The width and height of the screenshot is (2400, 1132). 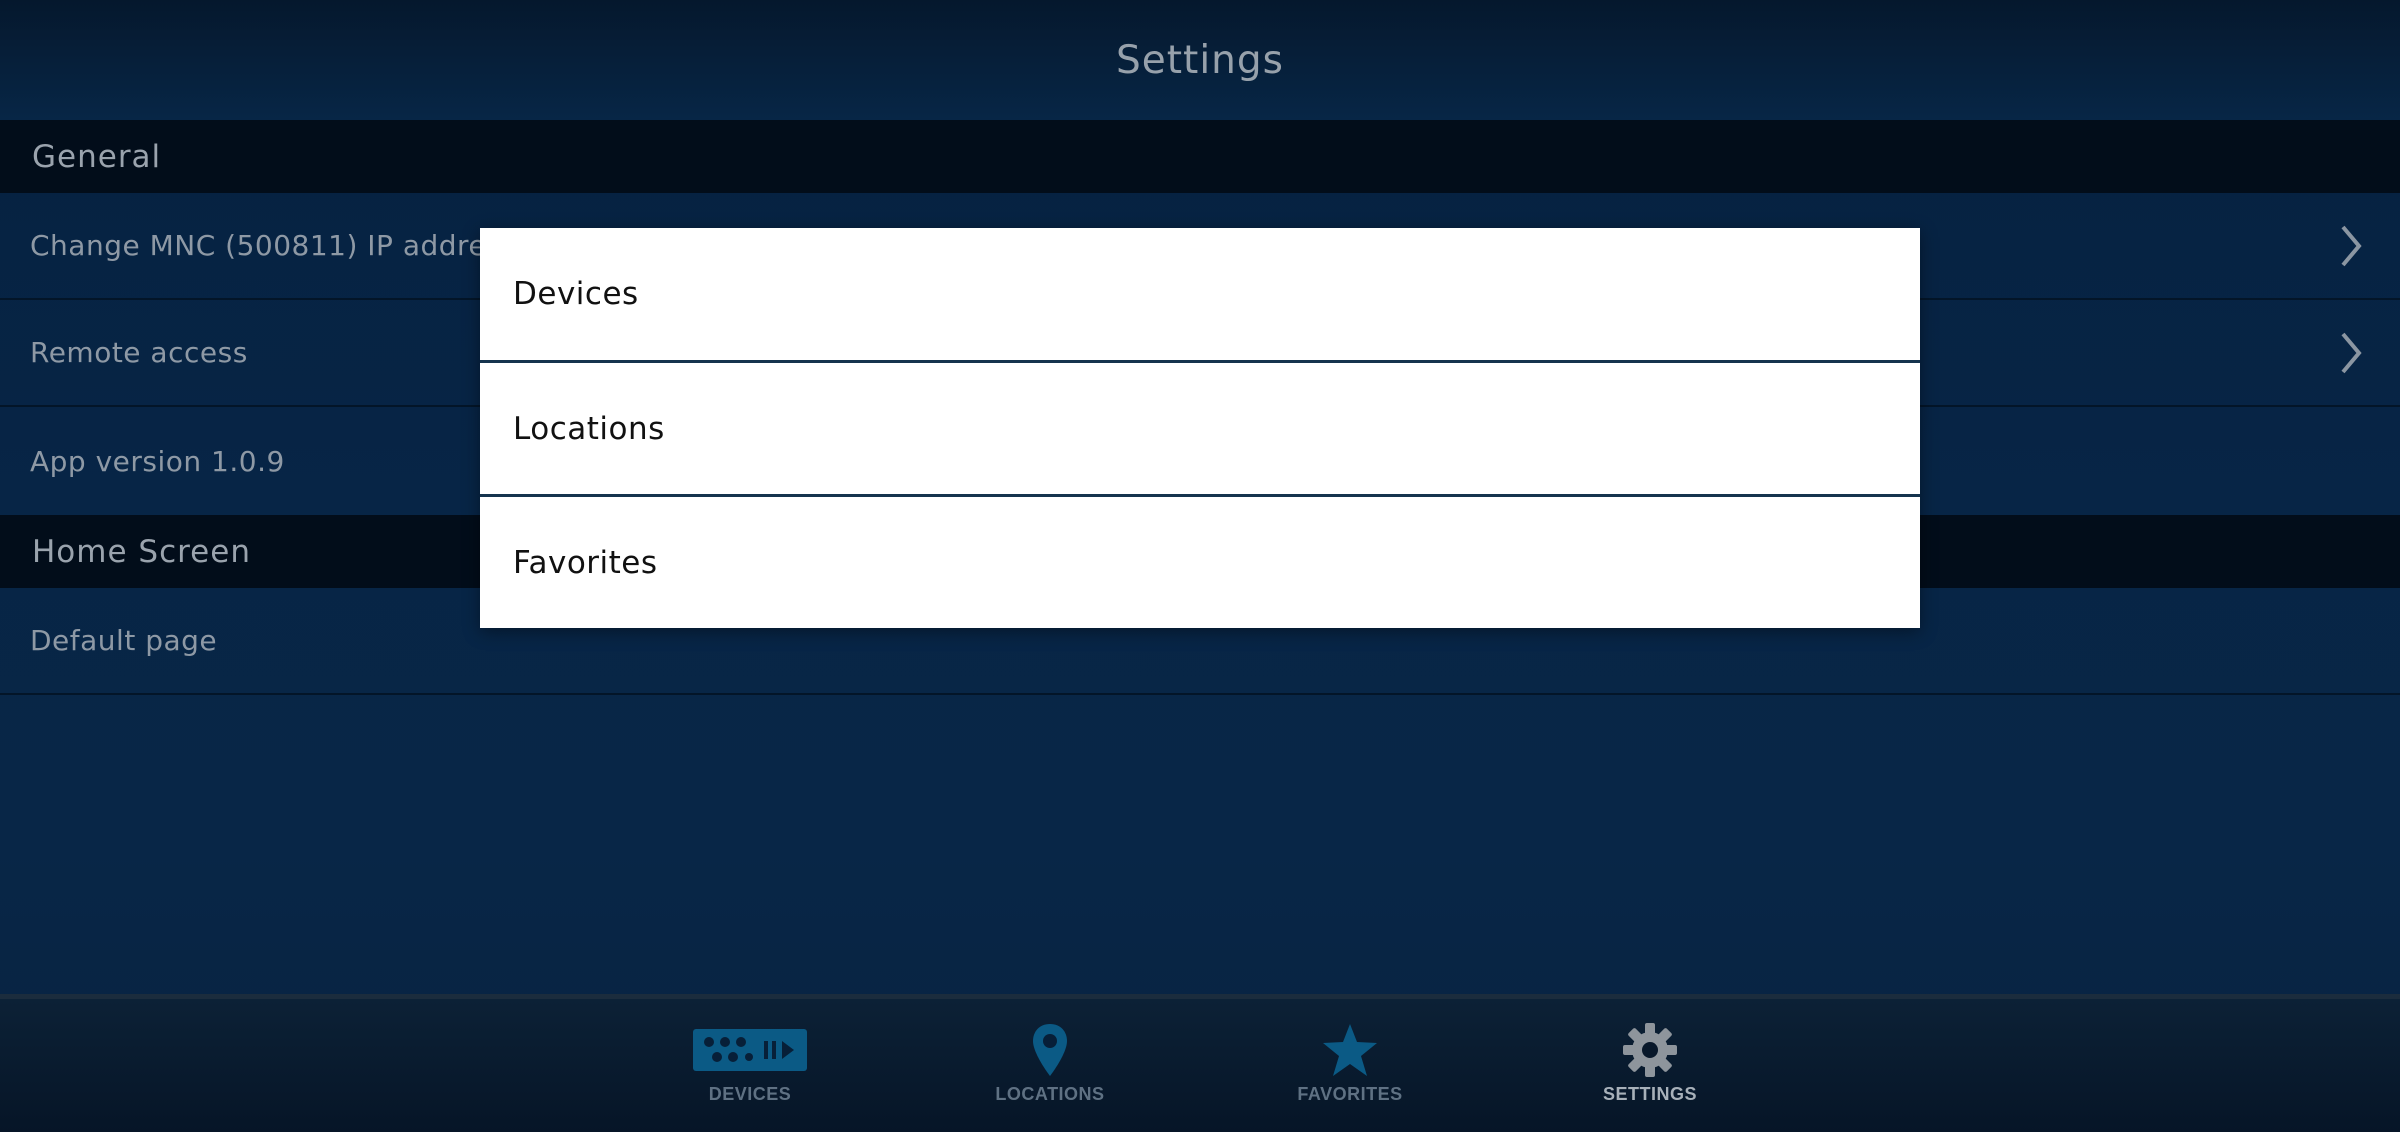 What do you see at coordinates (589, 429) in the screenshot?
I see `option-label: Locations` at bounding box center [589, 429].